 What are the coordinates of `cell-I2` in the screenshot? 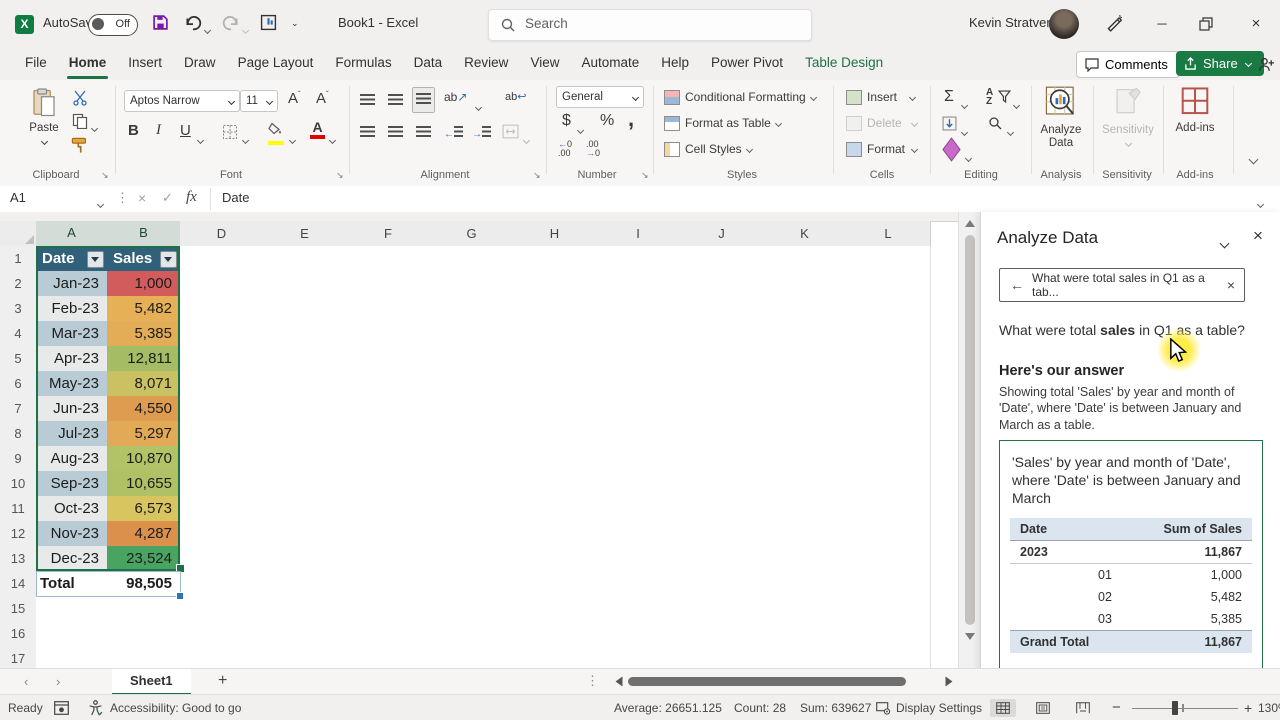 It's located at (638, 284).